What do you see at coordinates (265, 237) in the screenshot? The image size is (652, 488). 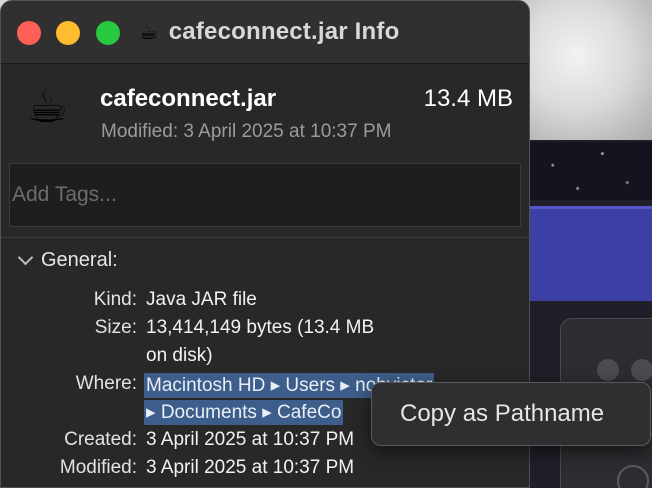 I see `section-divider` at bounding box center [265, 237].